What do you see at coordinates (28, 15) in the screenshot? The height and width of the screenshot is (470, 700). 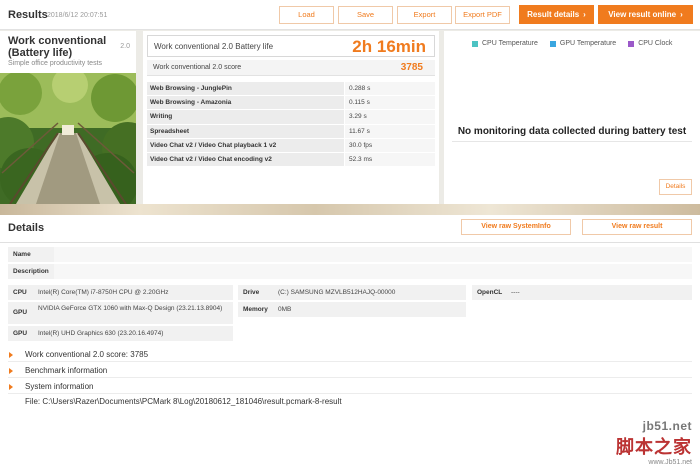 I see `page-title: Results` at bounding box center [28, 15].